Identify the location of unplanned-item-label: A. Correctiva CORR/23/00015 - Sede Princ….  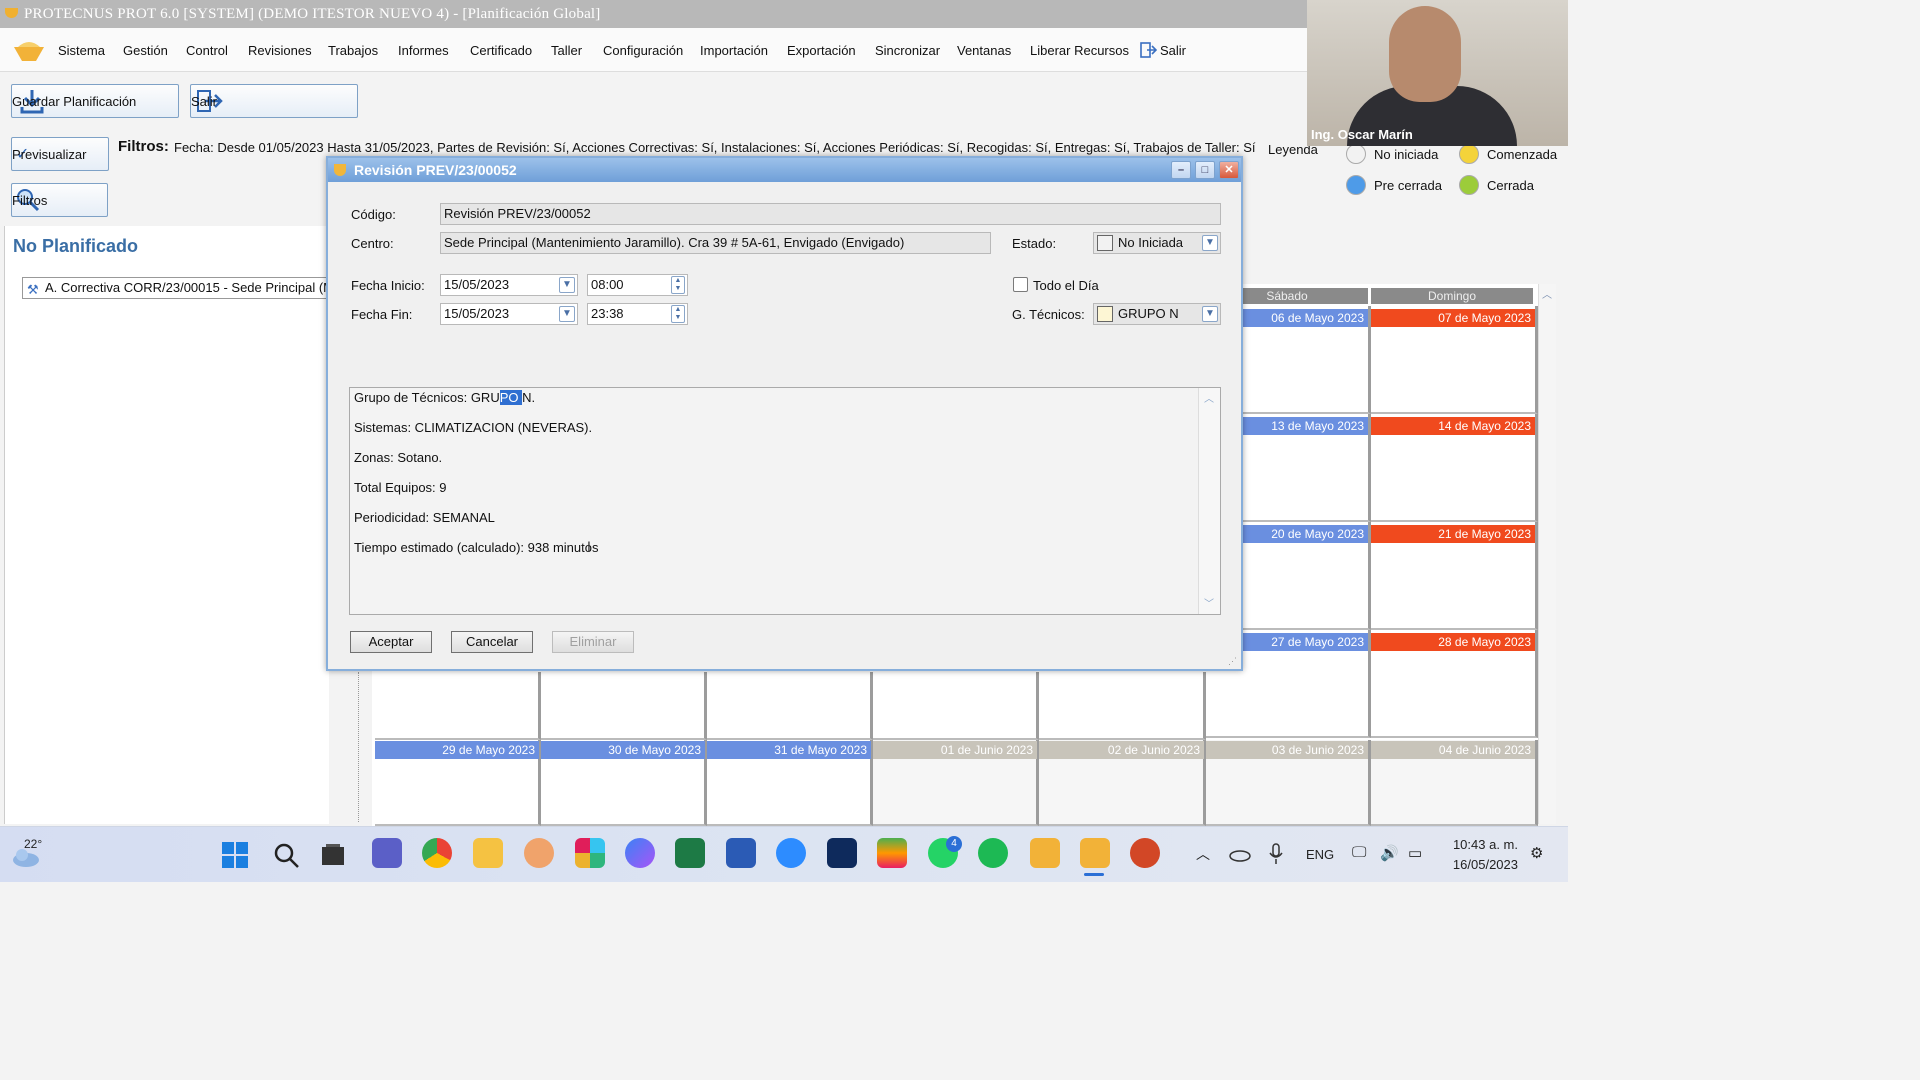
(188, 287).